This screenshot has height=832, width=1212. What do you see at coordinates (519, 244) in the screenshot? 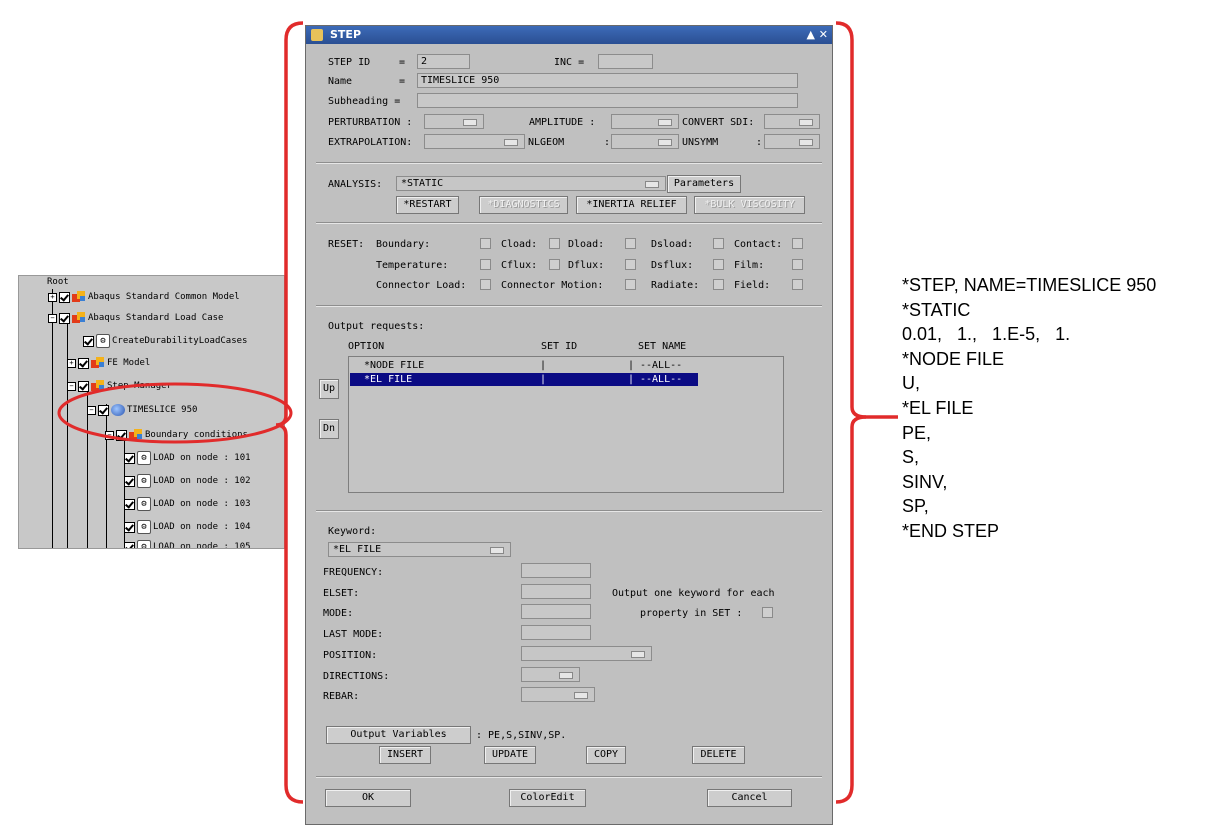
I see `reset-cload-label: Cload:` at bounding box center [519, 244].